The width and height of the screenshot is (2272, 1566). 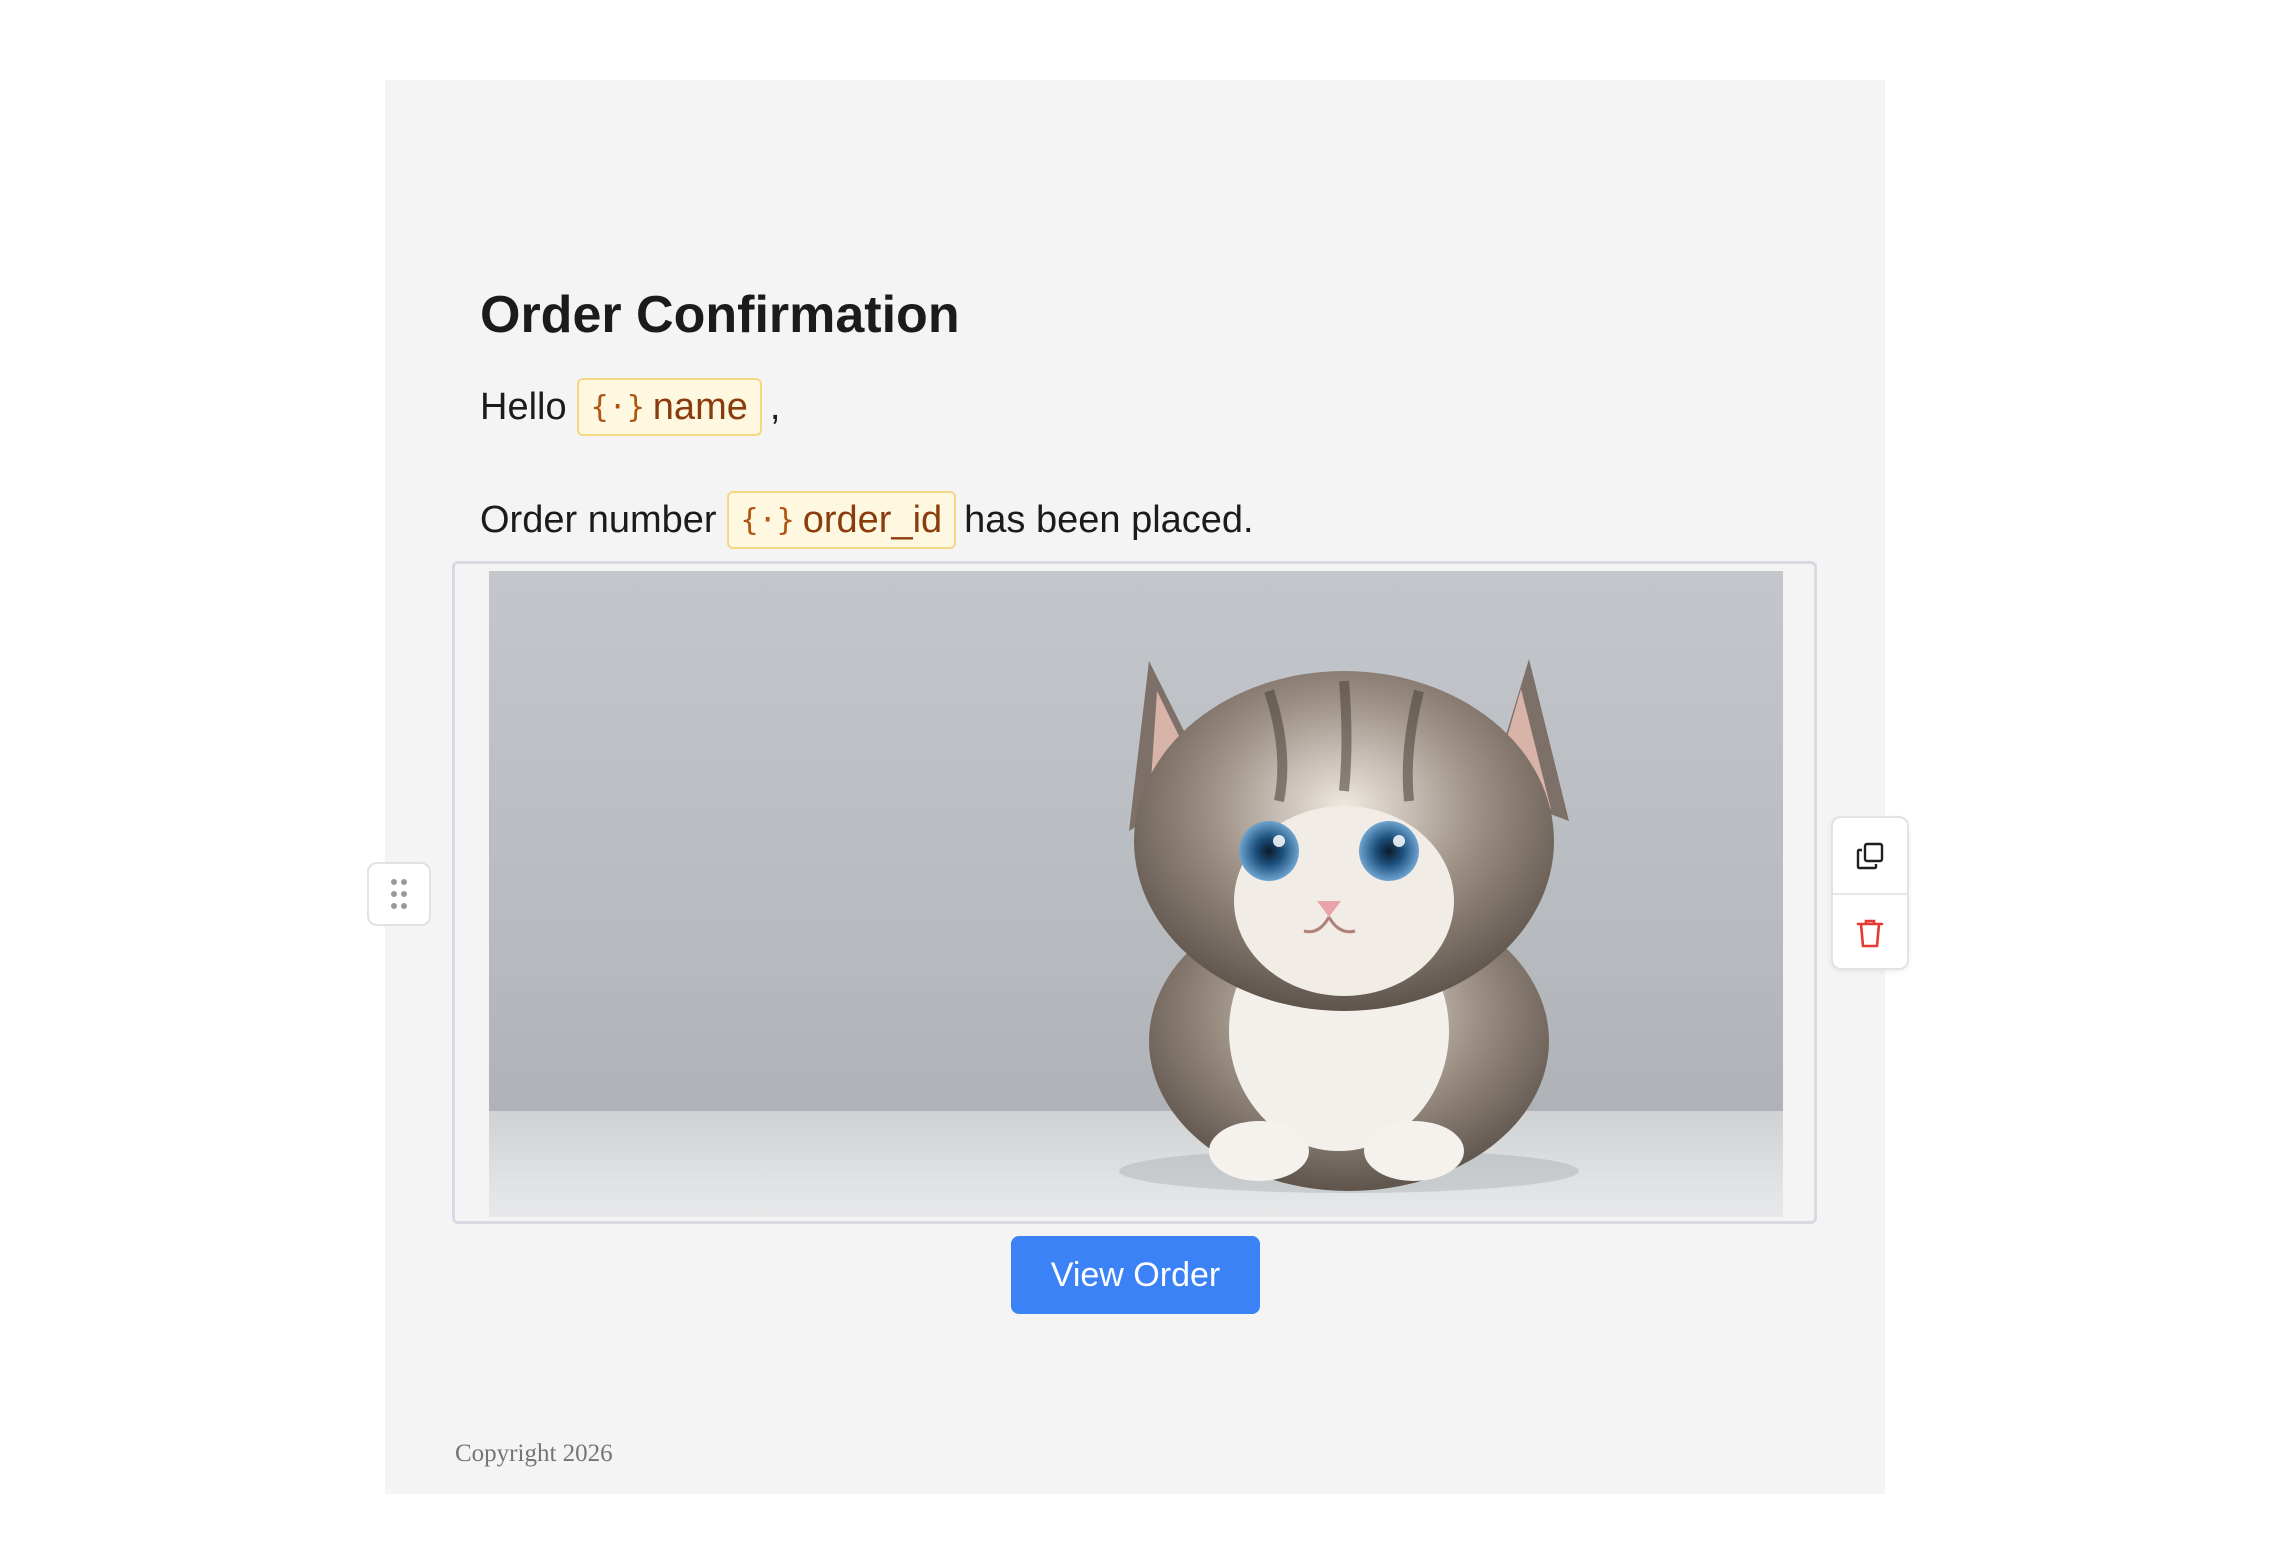 What do you see at coordinates (523, 406) in the screenshot?
I see `greeting-prefix: Hello` at bounding box center [523, 406].